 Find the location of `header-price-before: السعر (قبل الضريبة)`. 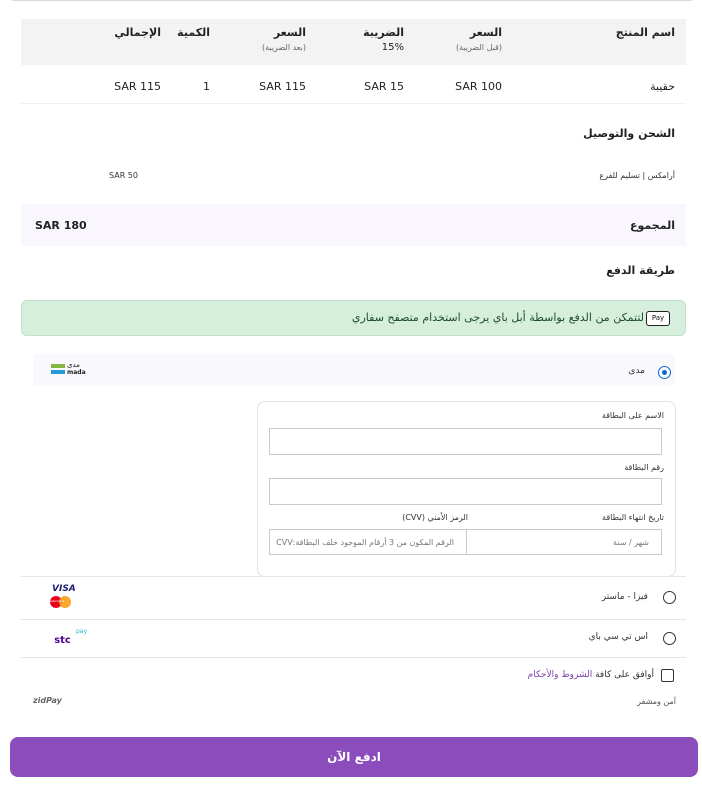

header-price-before: السعر (قبل الضريبة) is located at coordinates (479, 40).